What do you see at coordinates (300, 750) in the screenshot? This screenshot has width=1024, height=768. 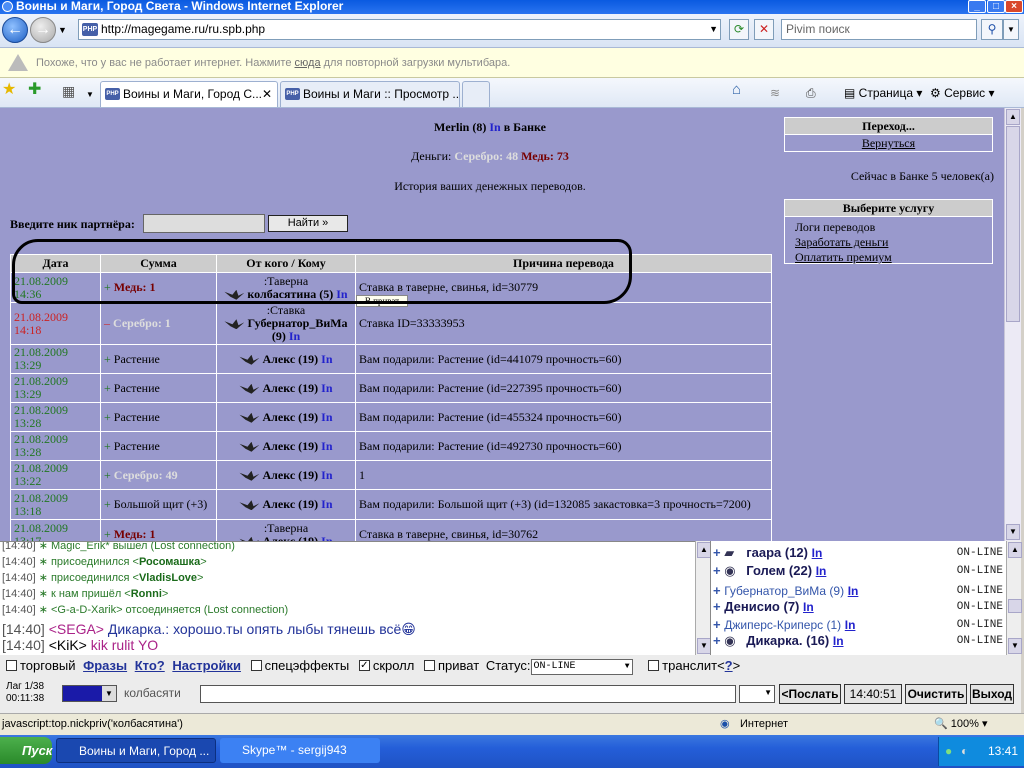 I see `task-skype: Skype™ - sergij943` at bounding box center [300, 750].